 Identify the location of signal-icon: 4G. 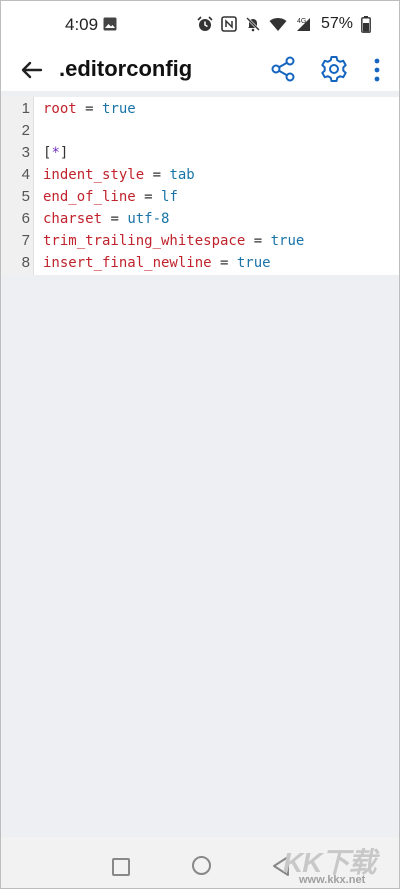
(303, 24).